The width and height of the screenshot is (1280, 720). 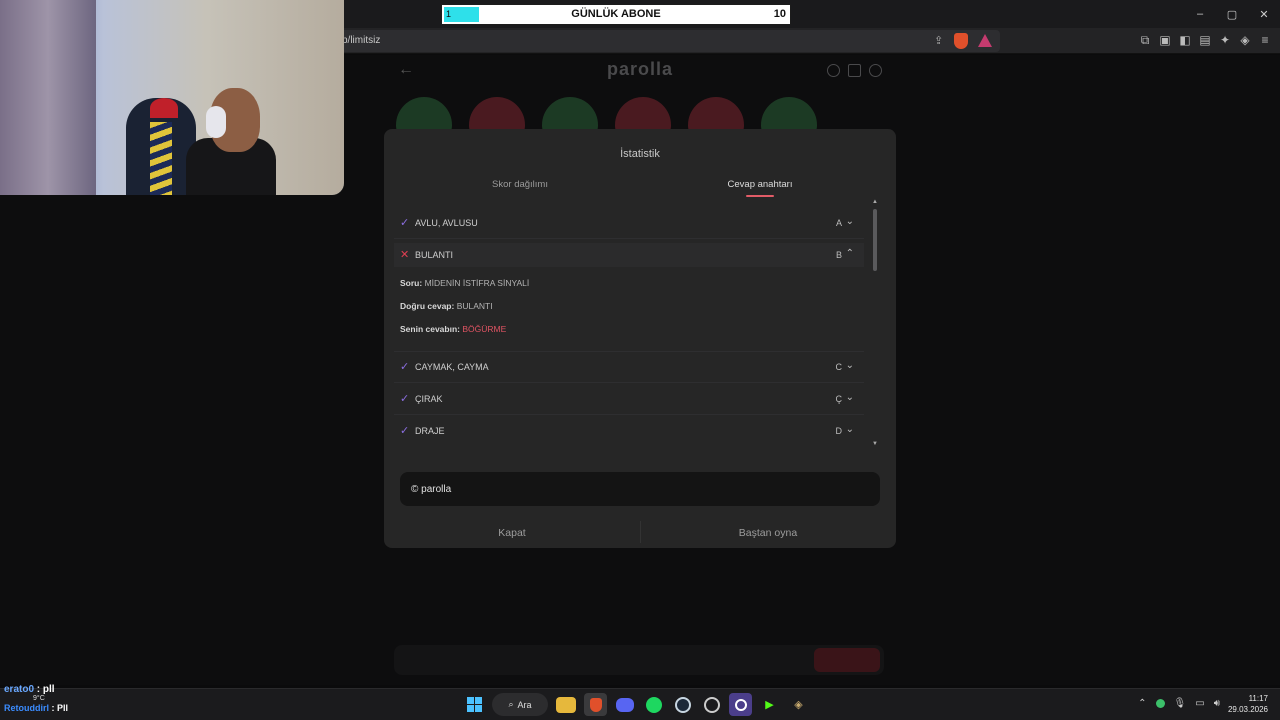 What do you see at coordinates (760, 184) in the screenshot?
I see `tab-answer-key: Cevap anahtarı` at bounding box center [760, 184].